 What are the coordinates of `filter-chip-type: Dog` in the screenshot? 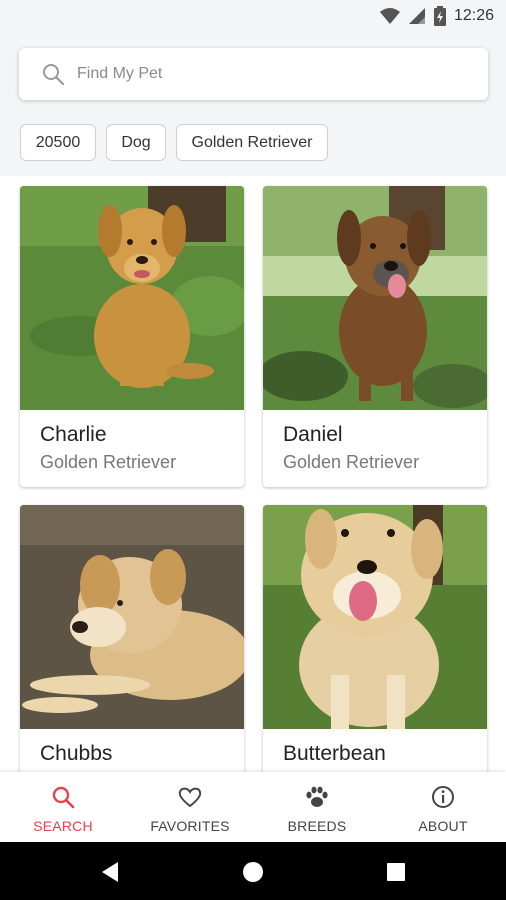 It's located at (136, 142).